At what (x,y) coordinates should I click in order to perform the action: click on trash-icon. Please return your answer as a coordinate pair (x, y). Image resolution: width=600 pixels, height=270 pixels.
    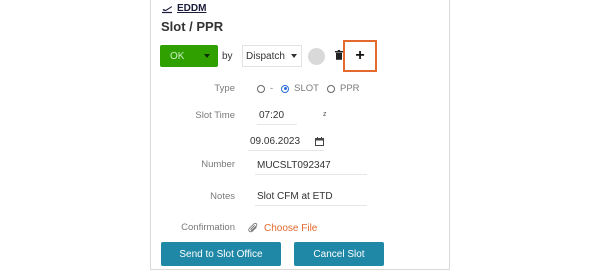
    Looking at the image, I should click on (339, 55).